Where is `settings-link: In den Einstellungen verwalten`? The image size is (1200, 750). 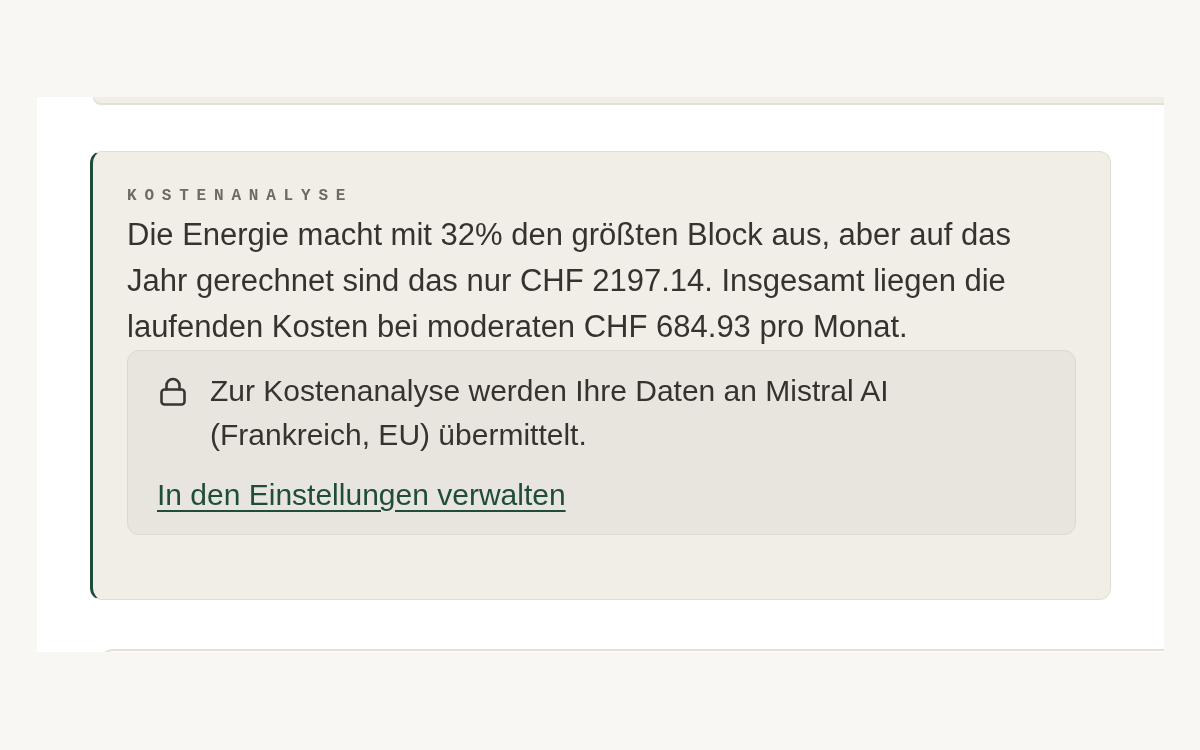 settings-link: In den Einstellungen verwalten is located at coordinates (361, 495).